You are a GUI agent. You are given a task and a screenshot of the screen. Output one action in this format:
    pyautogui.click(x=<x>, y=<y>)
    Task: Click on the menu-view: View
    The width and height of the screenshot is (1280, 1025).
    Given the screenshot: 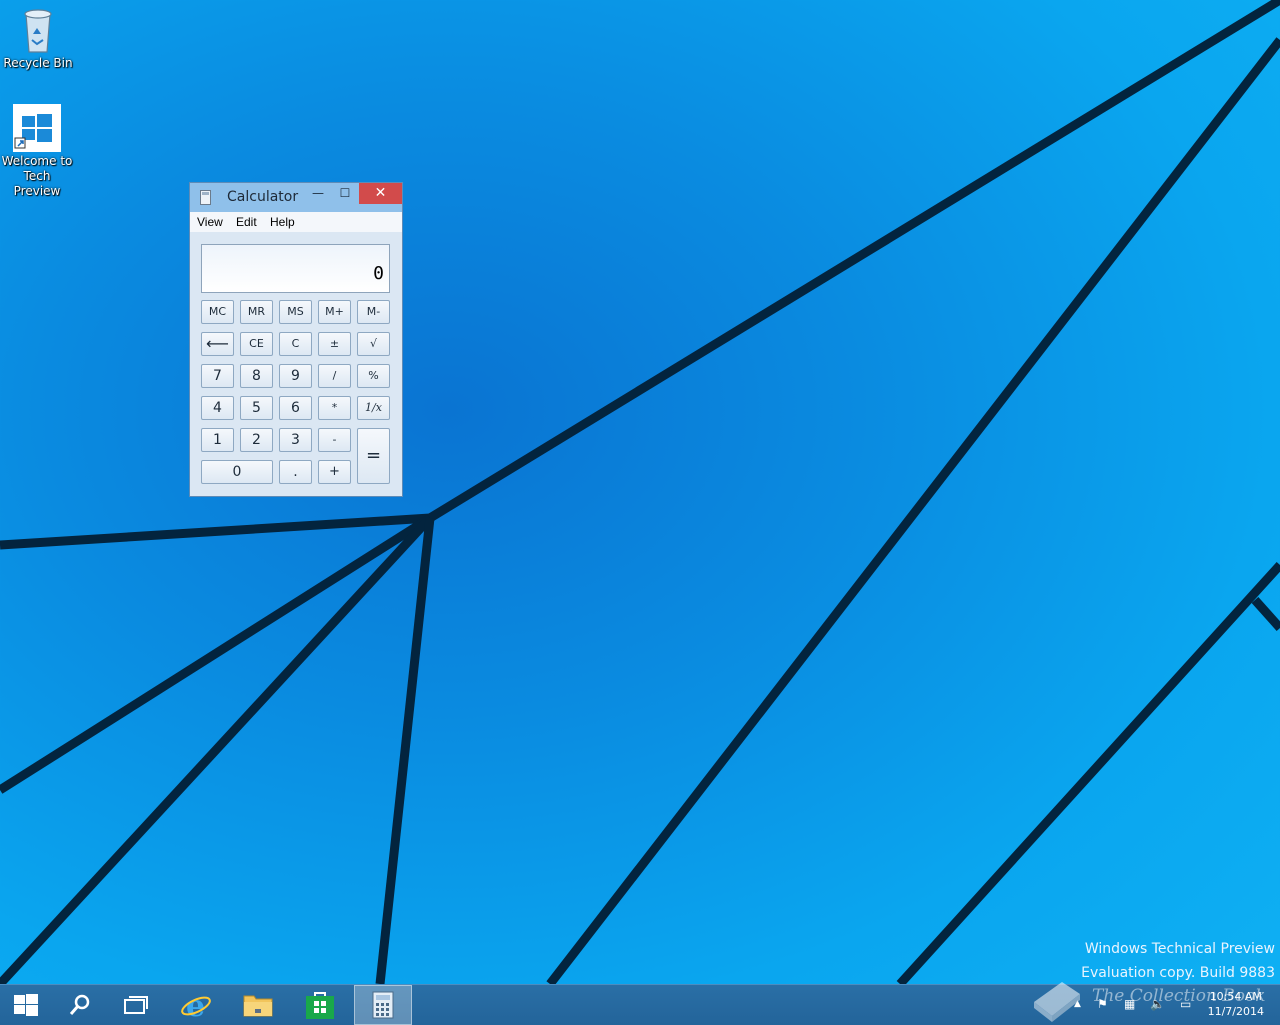 What is the action you would take?
    pyautogui.click(x=210, y=222)
    